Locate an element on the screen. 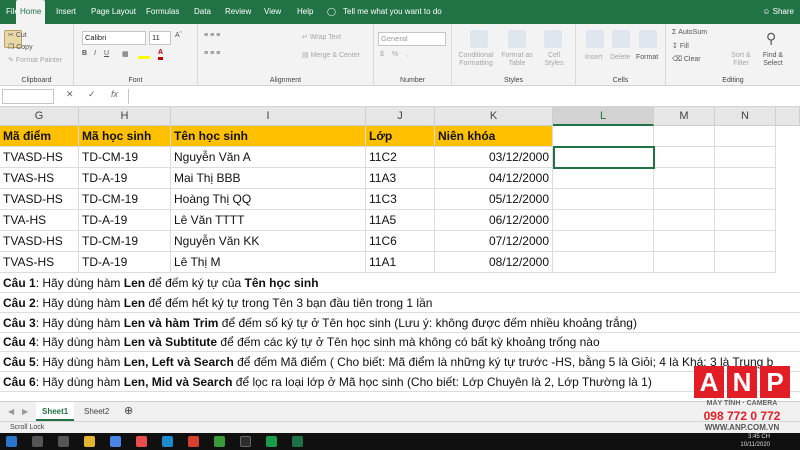 The height and width of the screenshot is (450, 800). font-color-icon: A is located at coordinates (161, 54).